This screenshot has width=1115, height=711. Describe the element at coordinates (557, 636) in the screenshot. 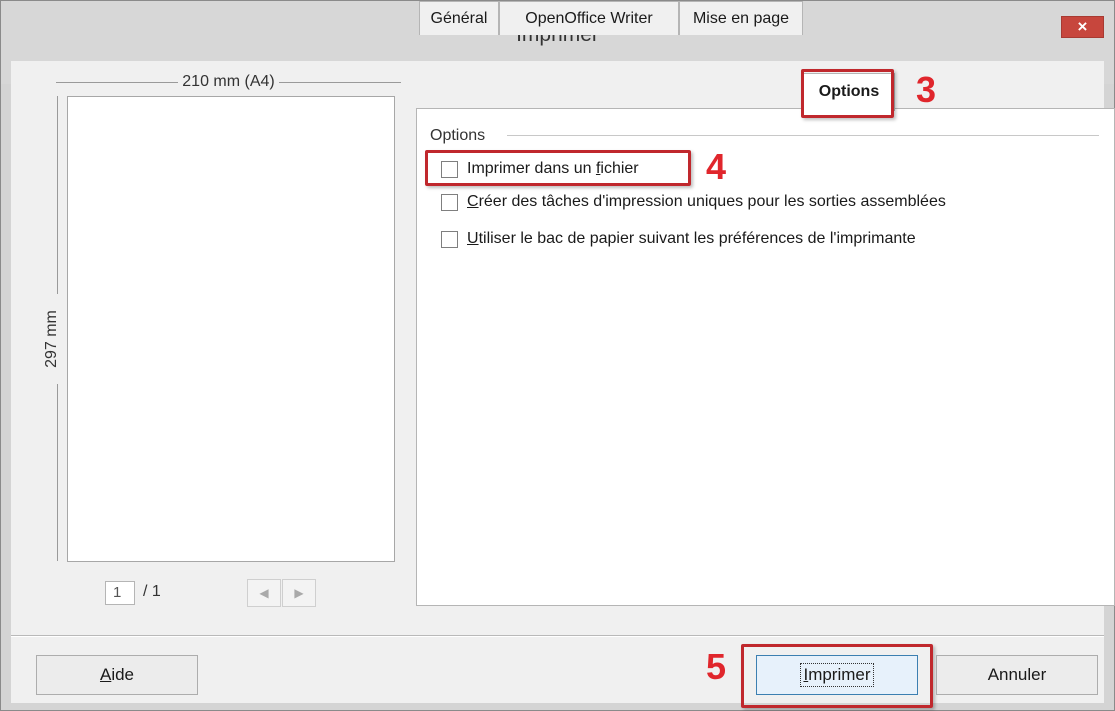

I see `footer-separator-highlight` at that location.